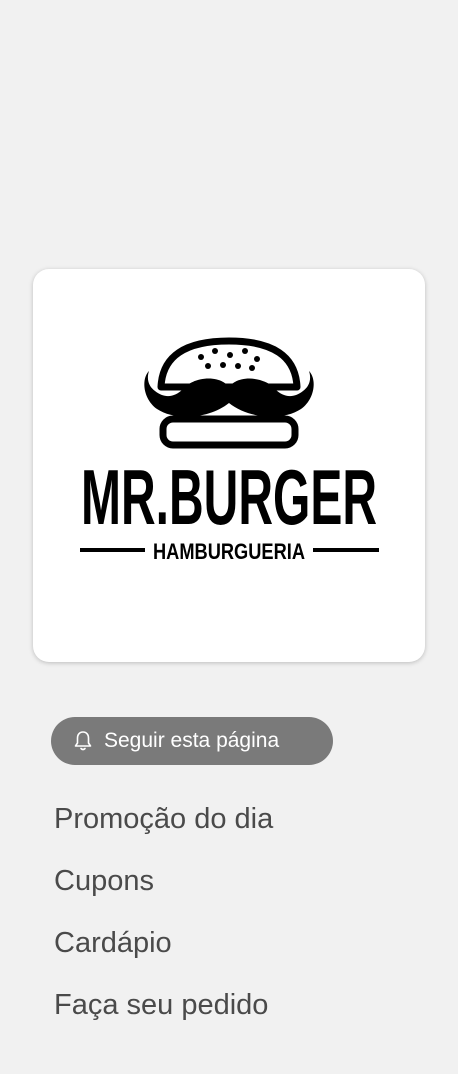  What do you see at coordinates (229, 393) in the screenshot?
I see `burger-mustache-icon` at bounding box center [229, 393].